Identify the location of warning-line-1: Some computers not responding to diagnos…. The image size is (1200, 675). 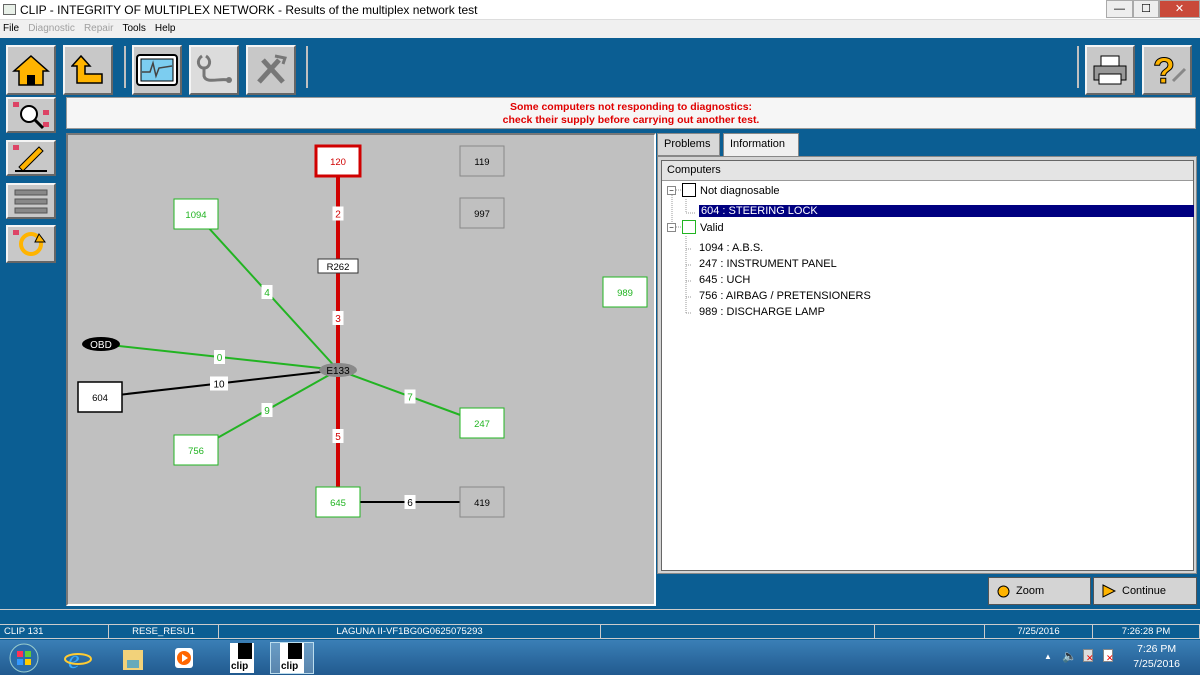
(631, 107).